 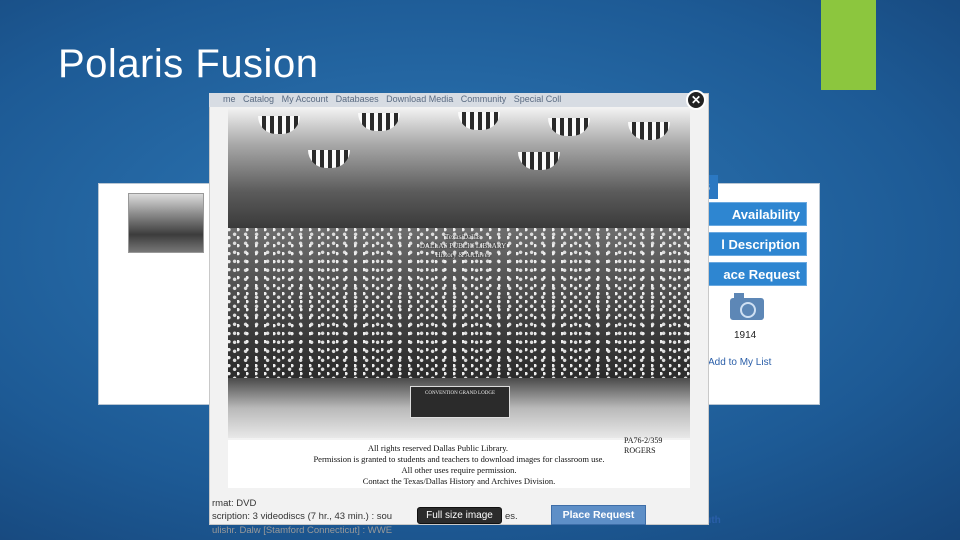 I want to click on nav-item: Catalog, so click(x=258, y=99).